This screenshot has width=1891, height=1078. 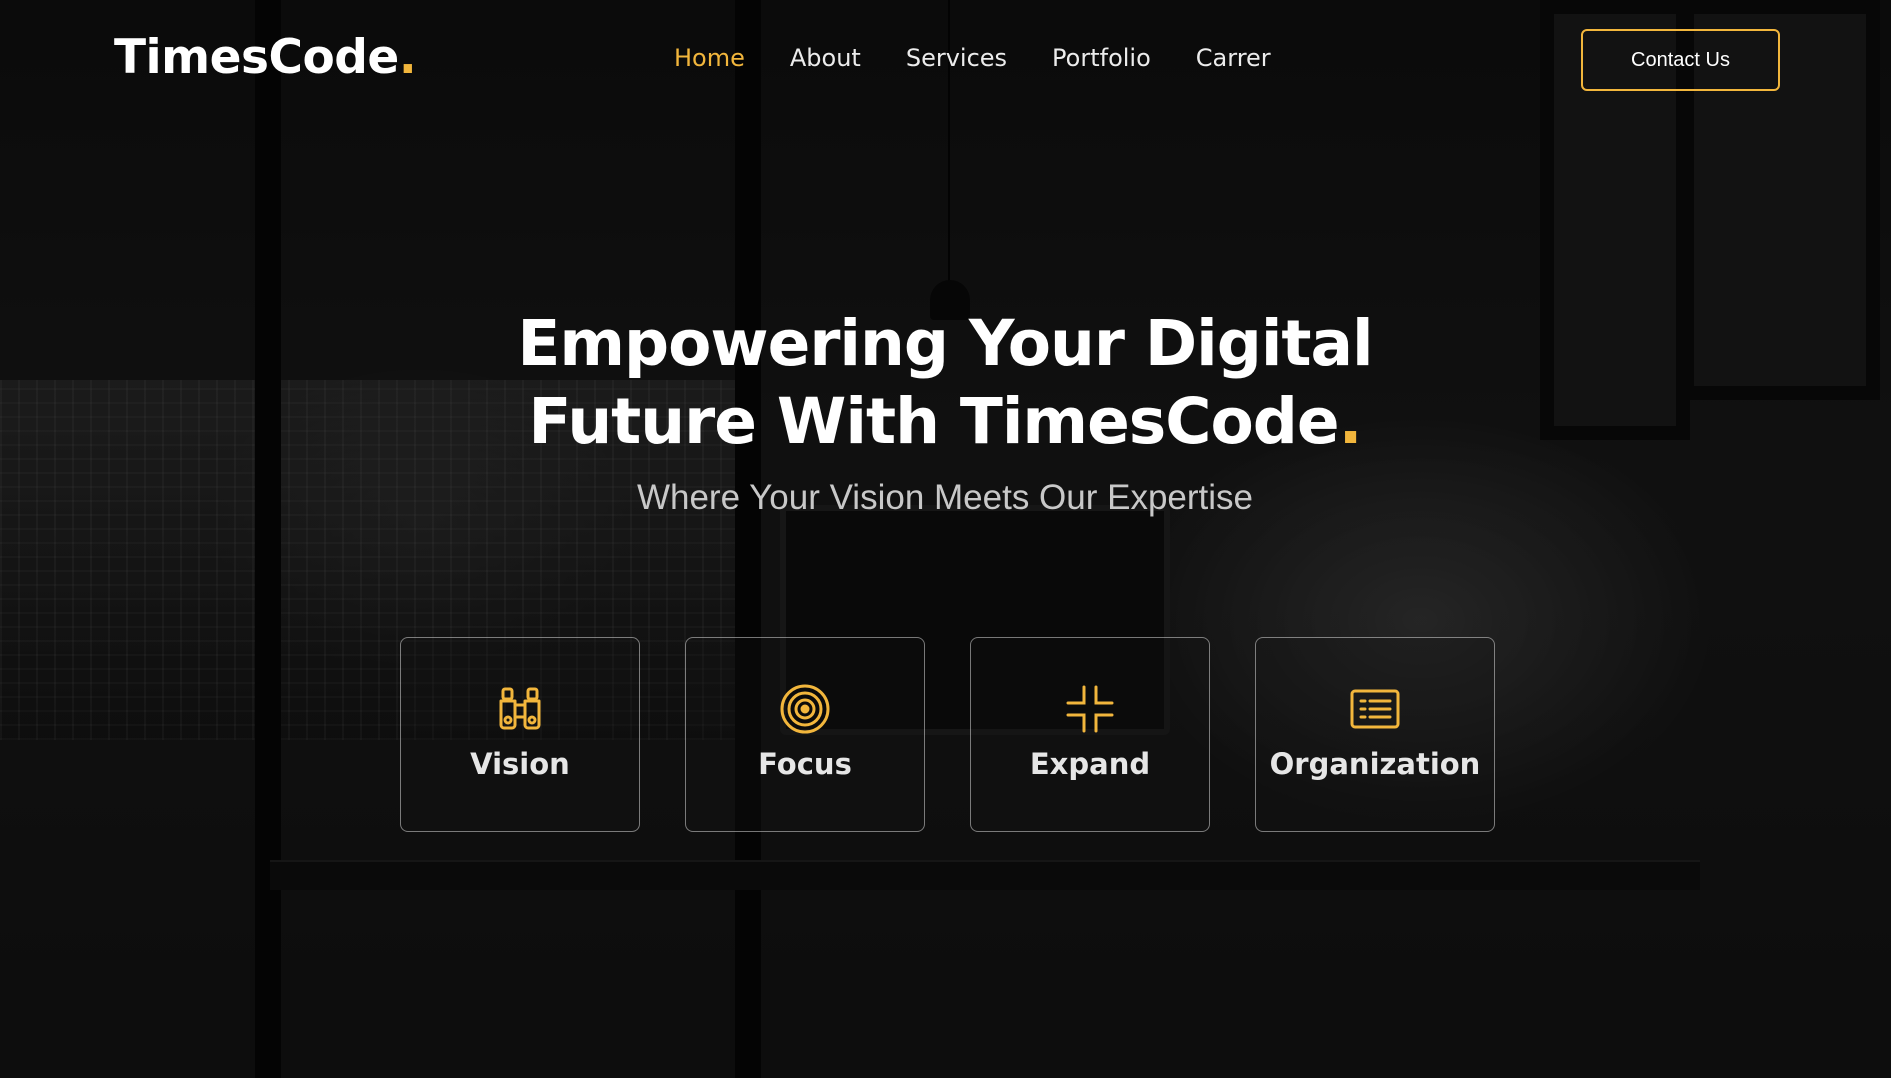 What do you see at coordinates (947, 734) in the screenshot?
I see `feature-cards: Vision Focus Expand Organization` at bounding box center [947, 734].